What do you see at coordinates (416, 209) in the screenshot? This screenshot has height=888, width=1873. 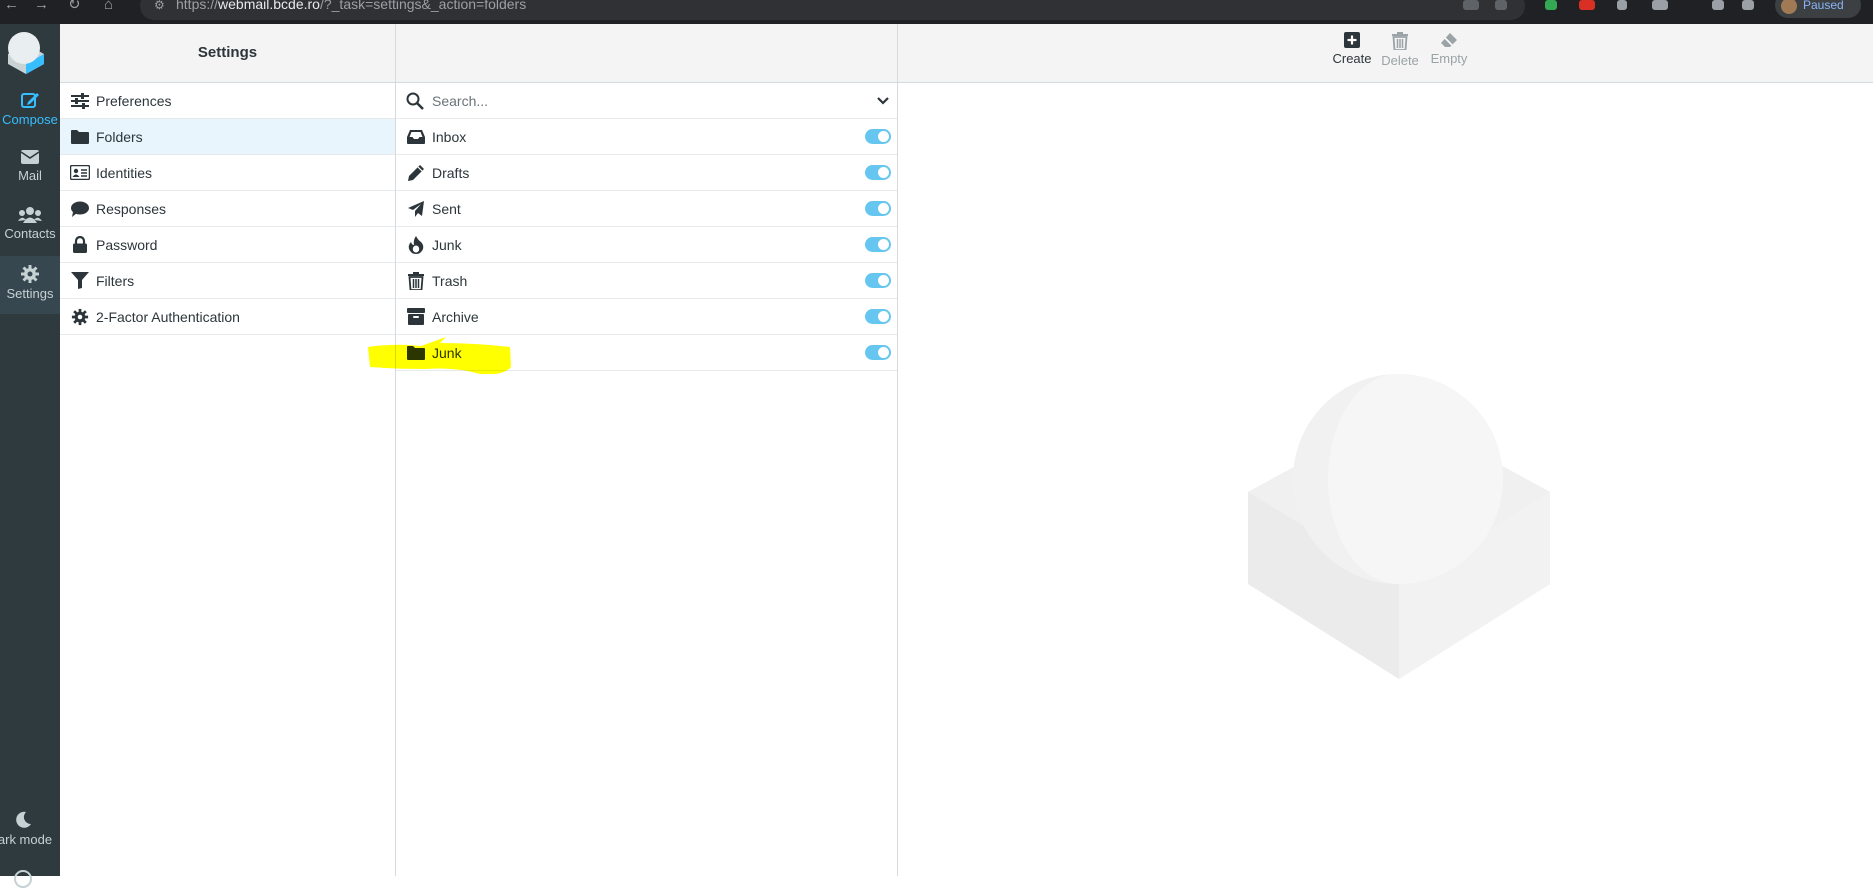 I see `paper-plane-icon` at bounding box center [416, 209].